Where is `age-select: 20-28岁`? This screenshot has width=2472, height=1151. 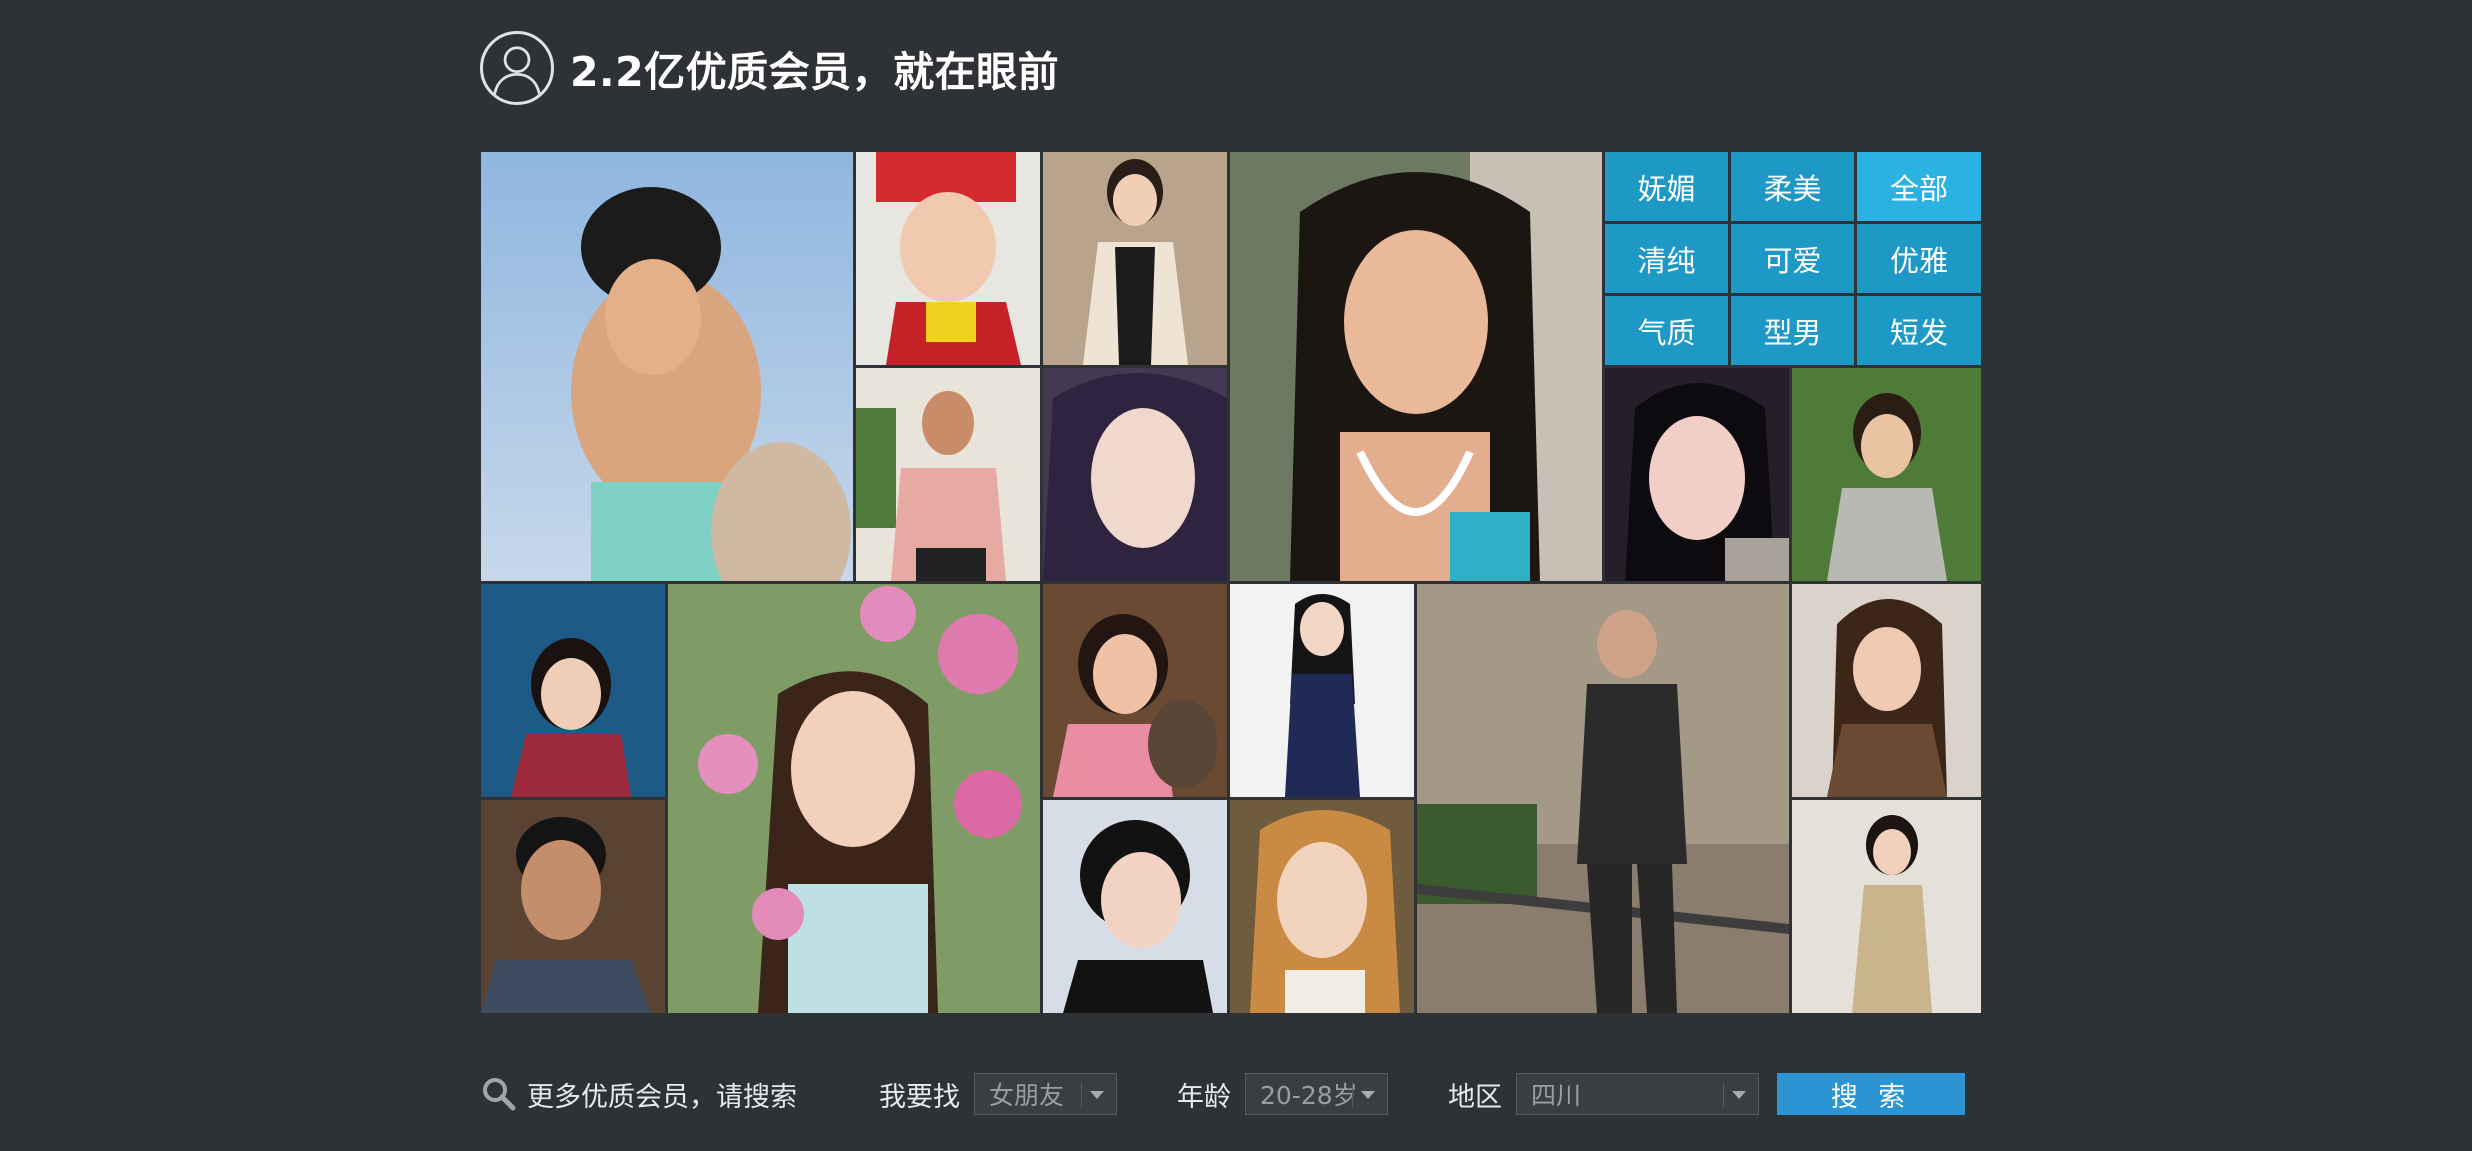 age-select: 20-28岁 is located at coordinates (1316, 1094).